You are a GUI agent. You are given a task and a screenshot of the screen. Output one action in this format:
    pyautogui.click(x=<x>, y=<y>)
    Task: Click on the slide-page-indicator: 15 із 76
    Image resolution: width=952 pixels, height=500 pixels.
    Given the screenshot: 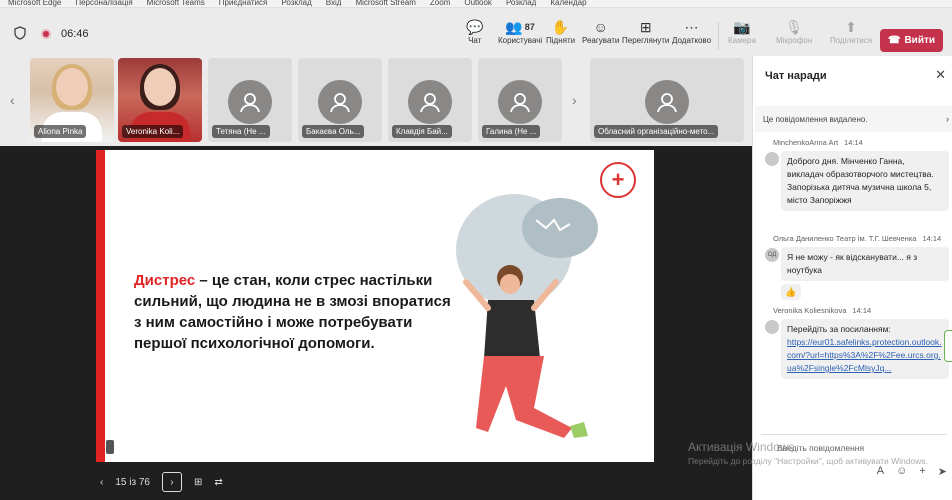 What is the action you would take?
    pyautogui.click(x=132, y=482)
    